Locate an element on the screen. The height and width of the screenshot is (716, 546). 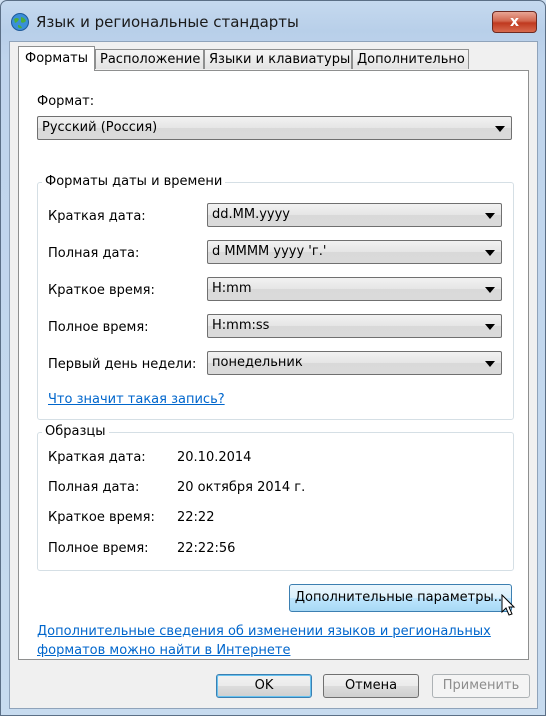
long-time-value: H:mm:ss is located at coordinates (241, 325).